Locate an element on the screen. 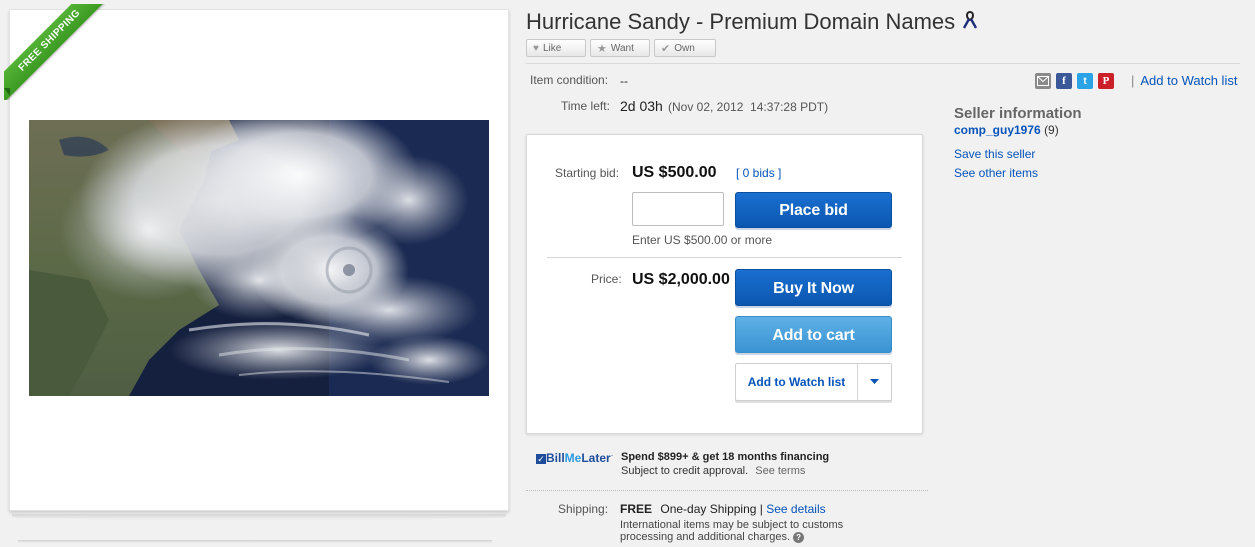 This screenshot has width=1255, height=547. place-bid-button: Place bid is located at coordinates (813, 210).